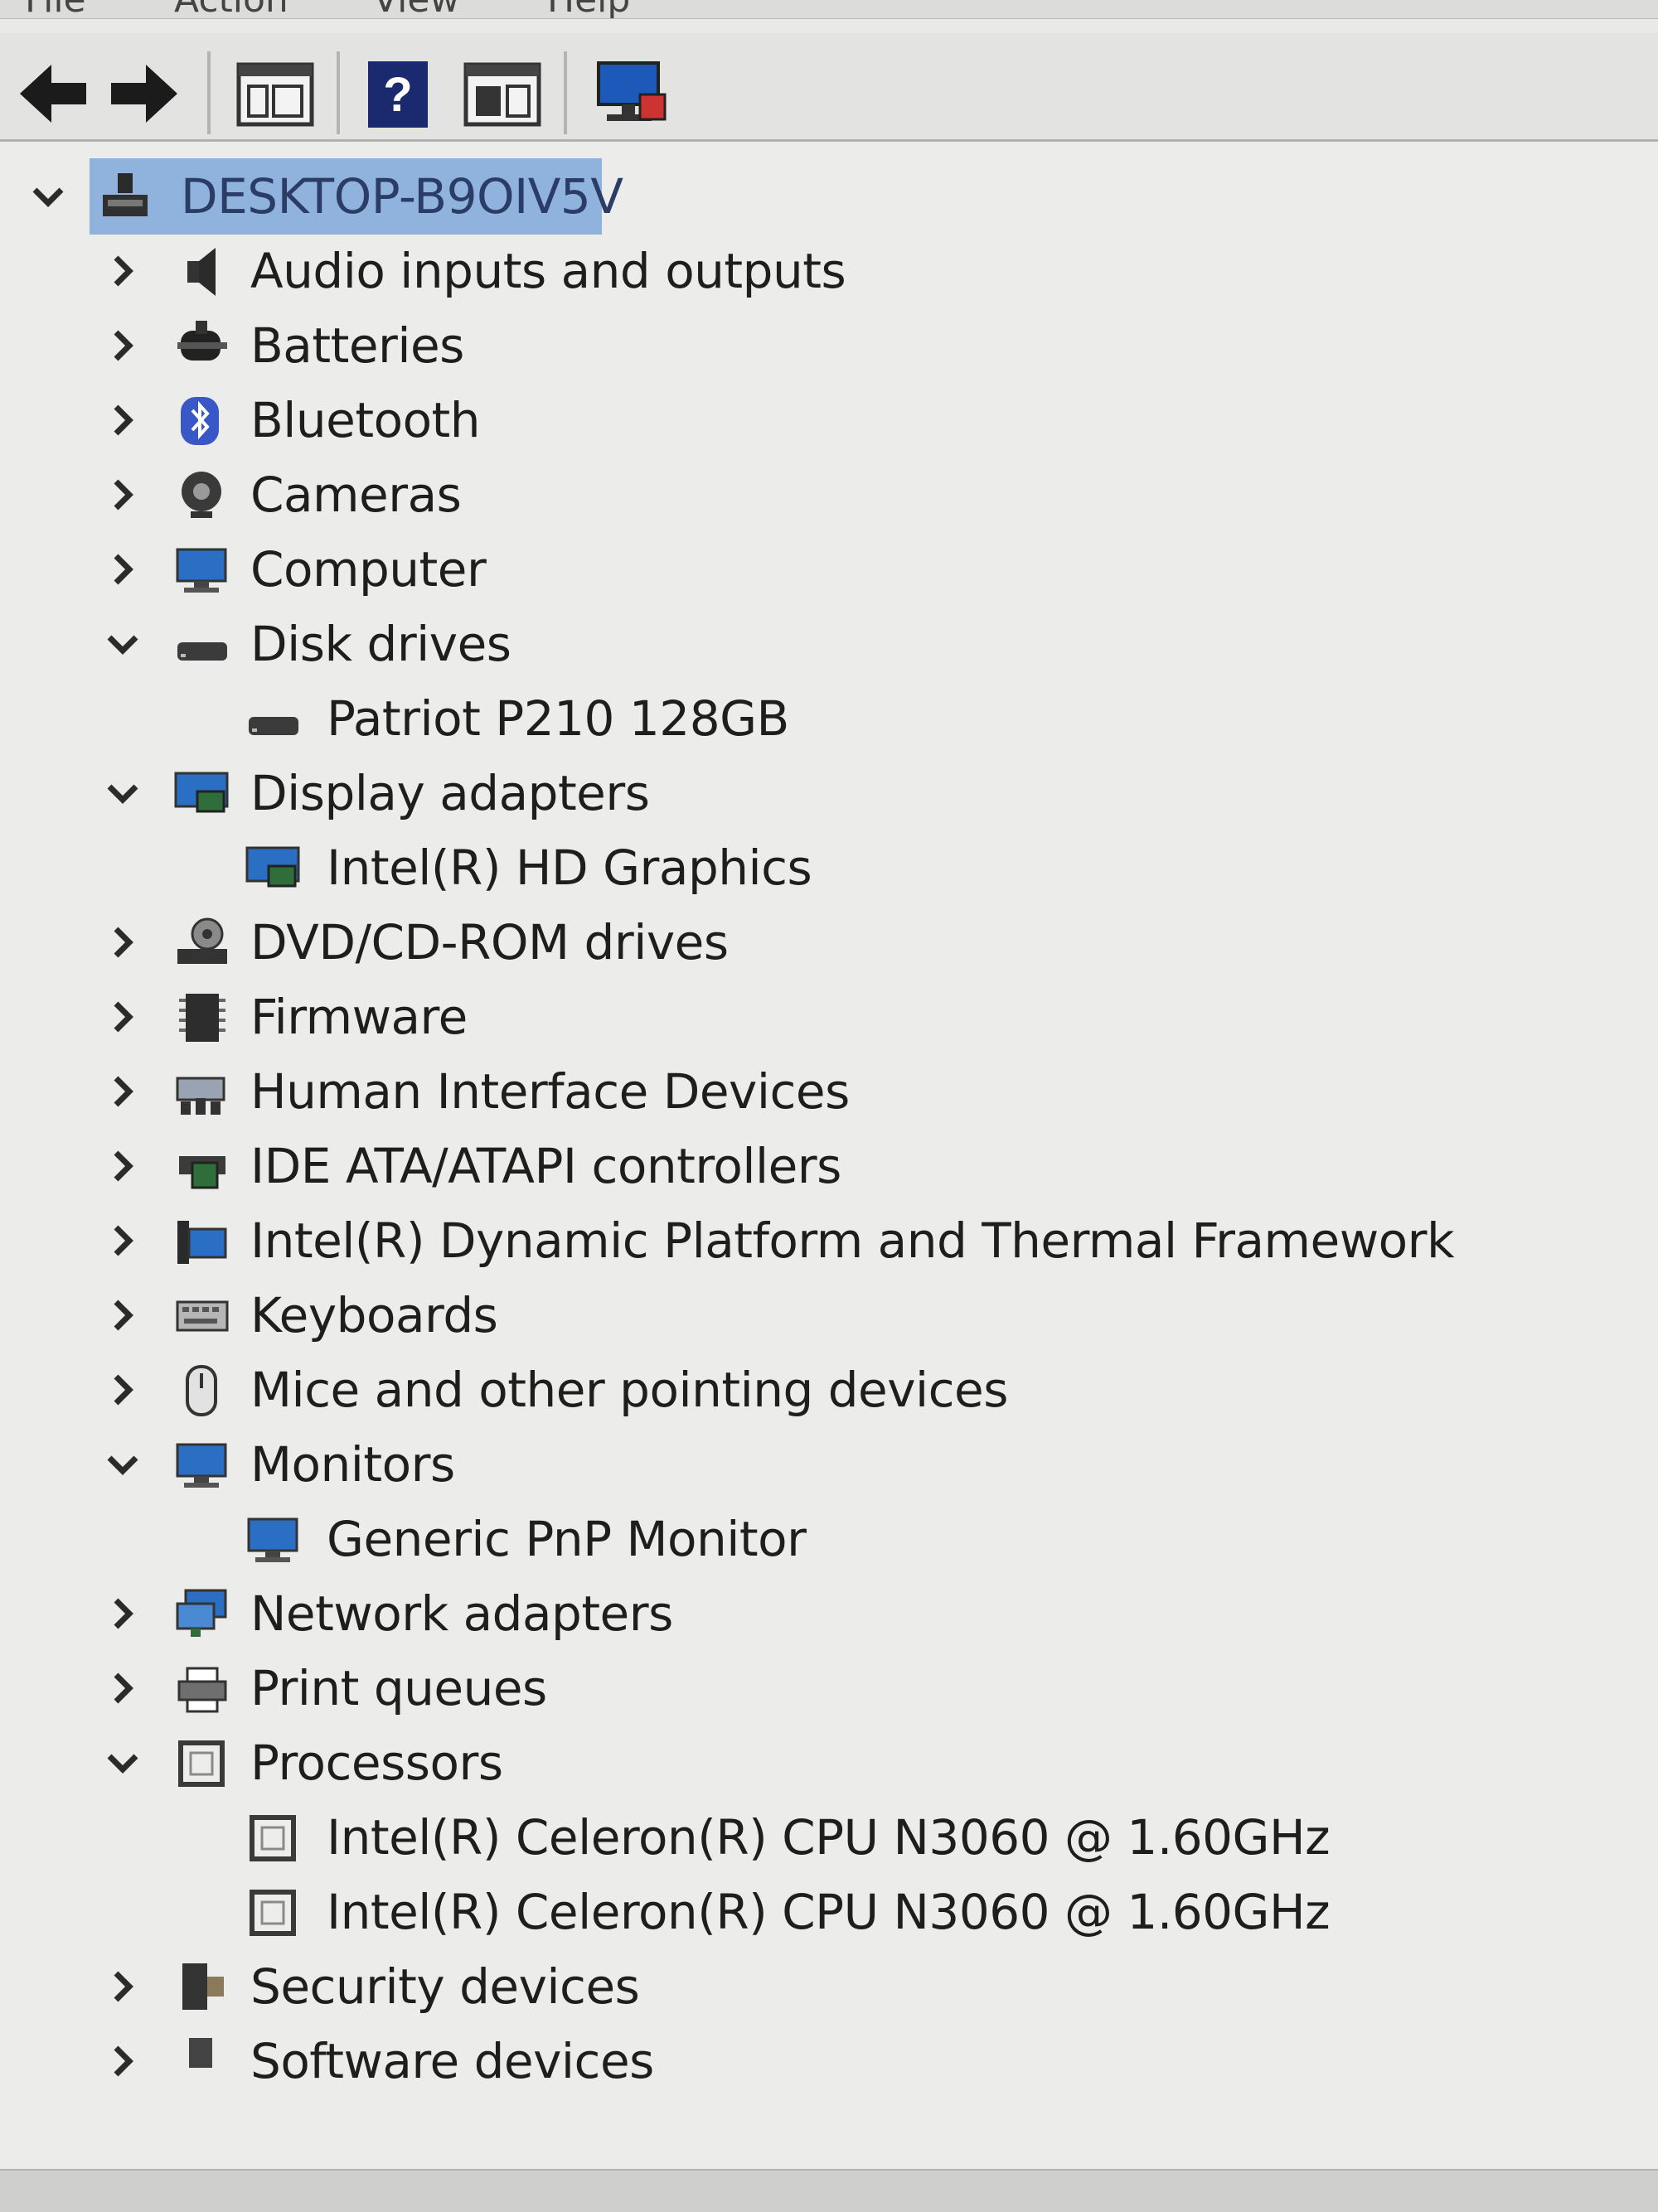  I want to click on category-row: Cameras, so click(829, 495).